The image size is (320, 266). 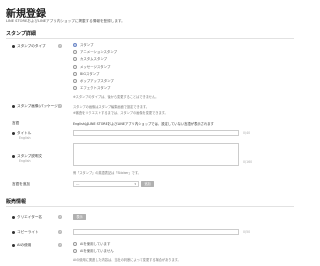 I want to click on add-language-select: --- ▾, so click(x=106, y=184).